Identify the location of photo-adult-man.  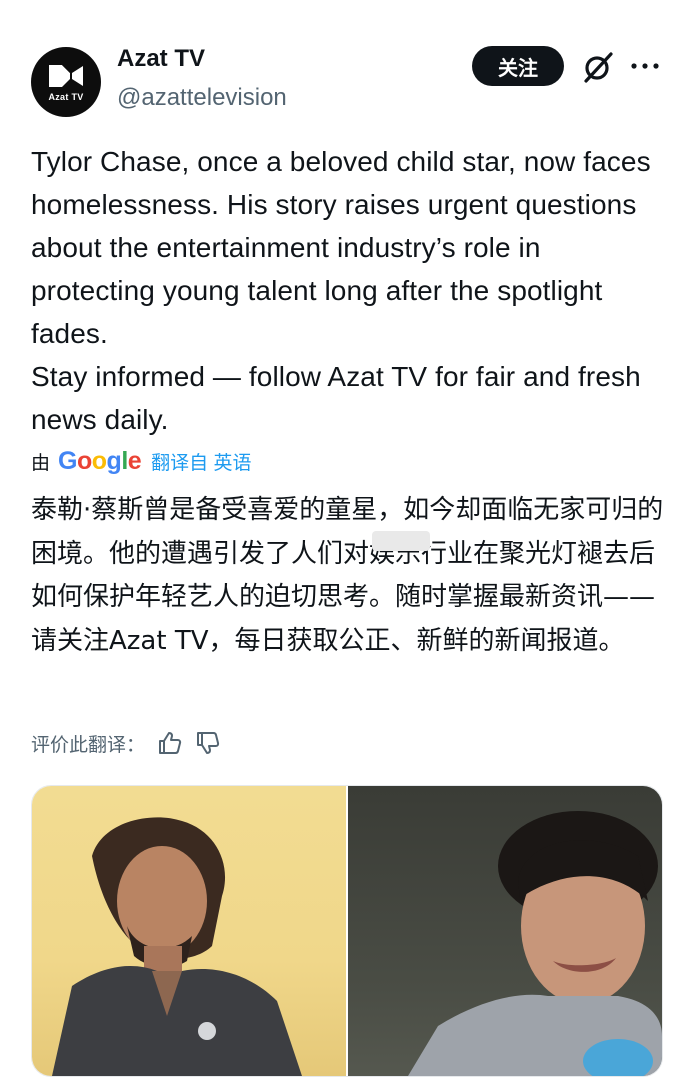
(189, 931).